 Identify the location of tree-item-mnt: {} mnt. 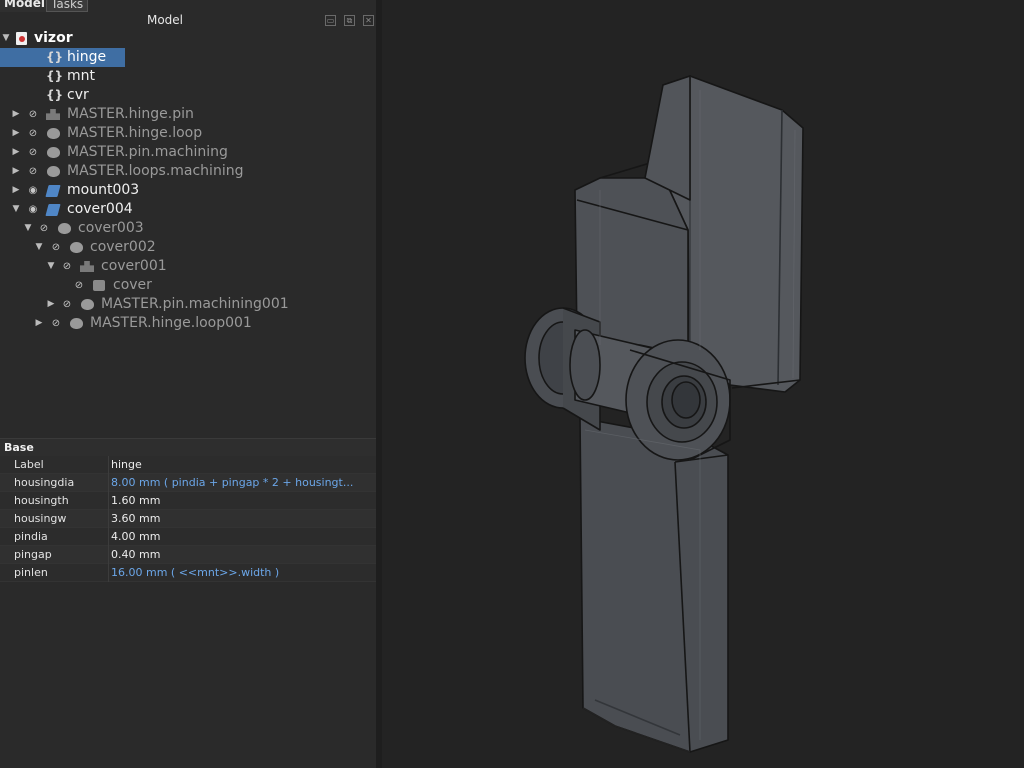
(188, 76).